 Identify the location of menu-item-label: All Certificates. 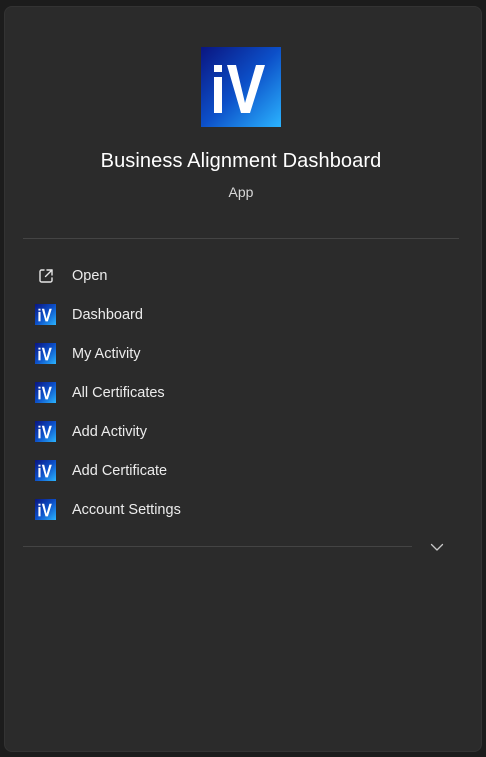
(118, 392).